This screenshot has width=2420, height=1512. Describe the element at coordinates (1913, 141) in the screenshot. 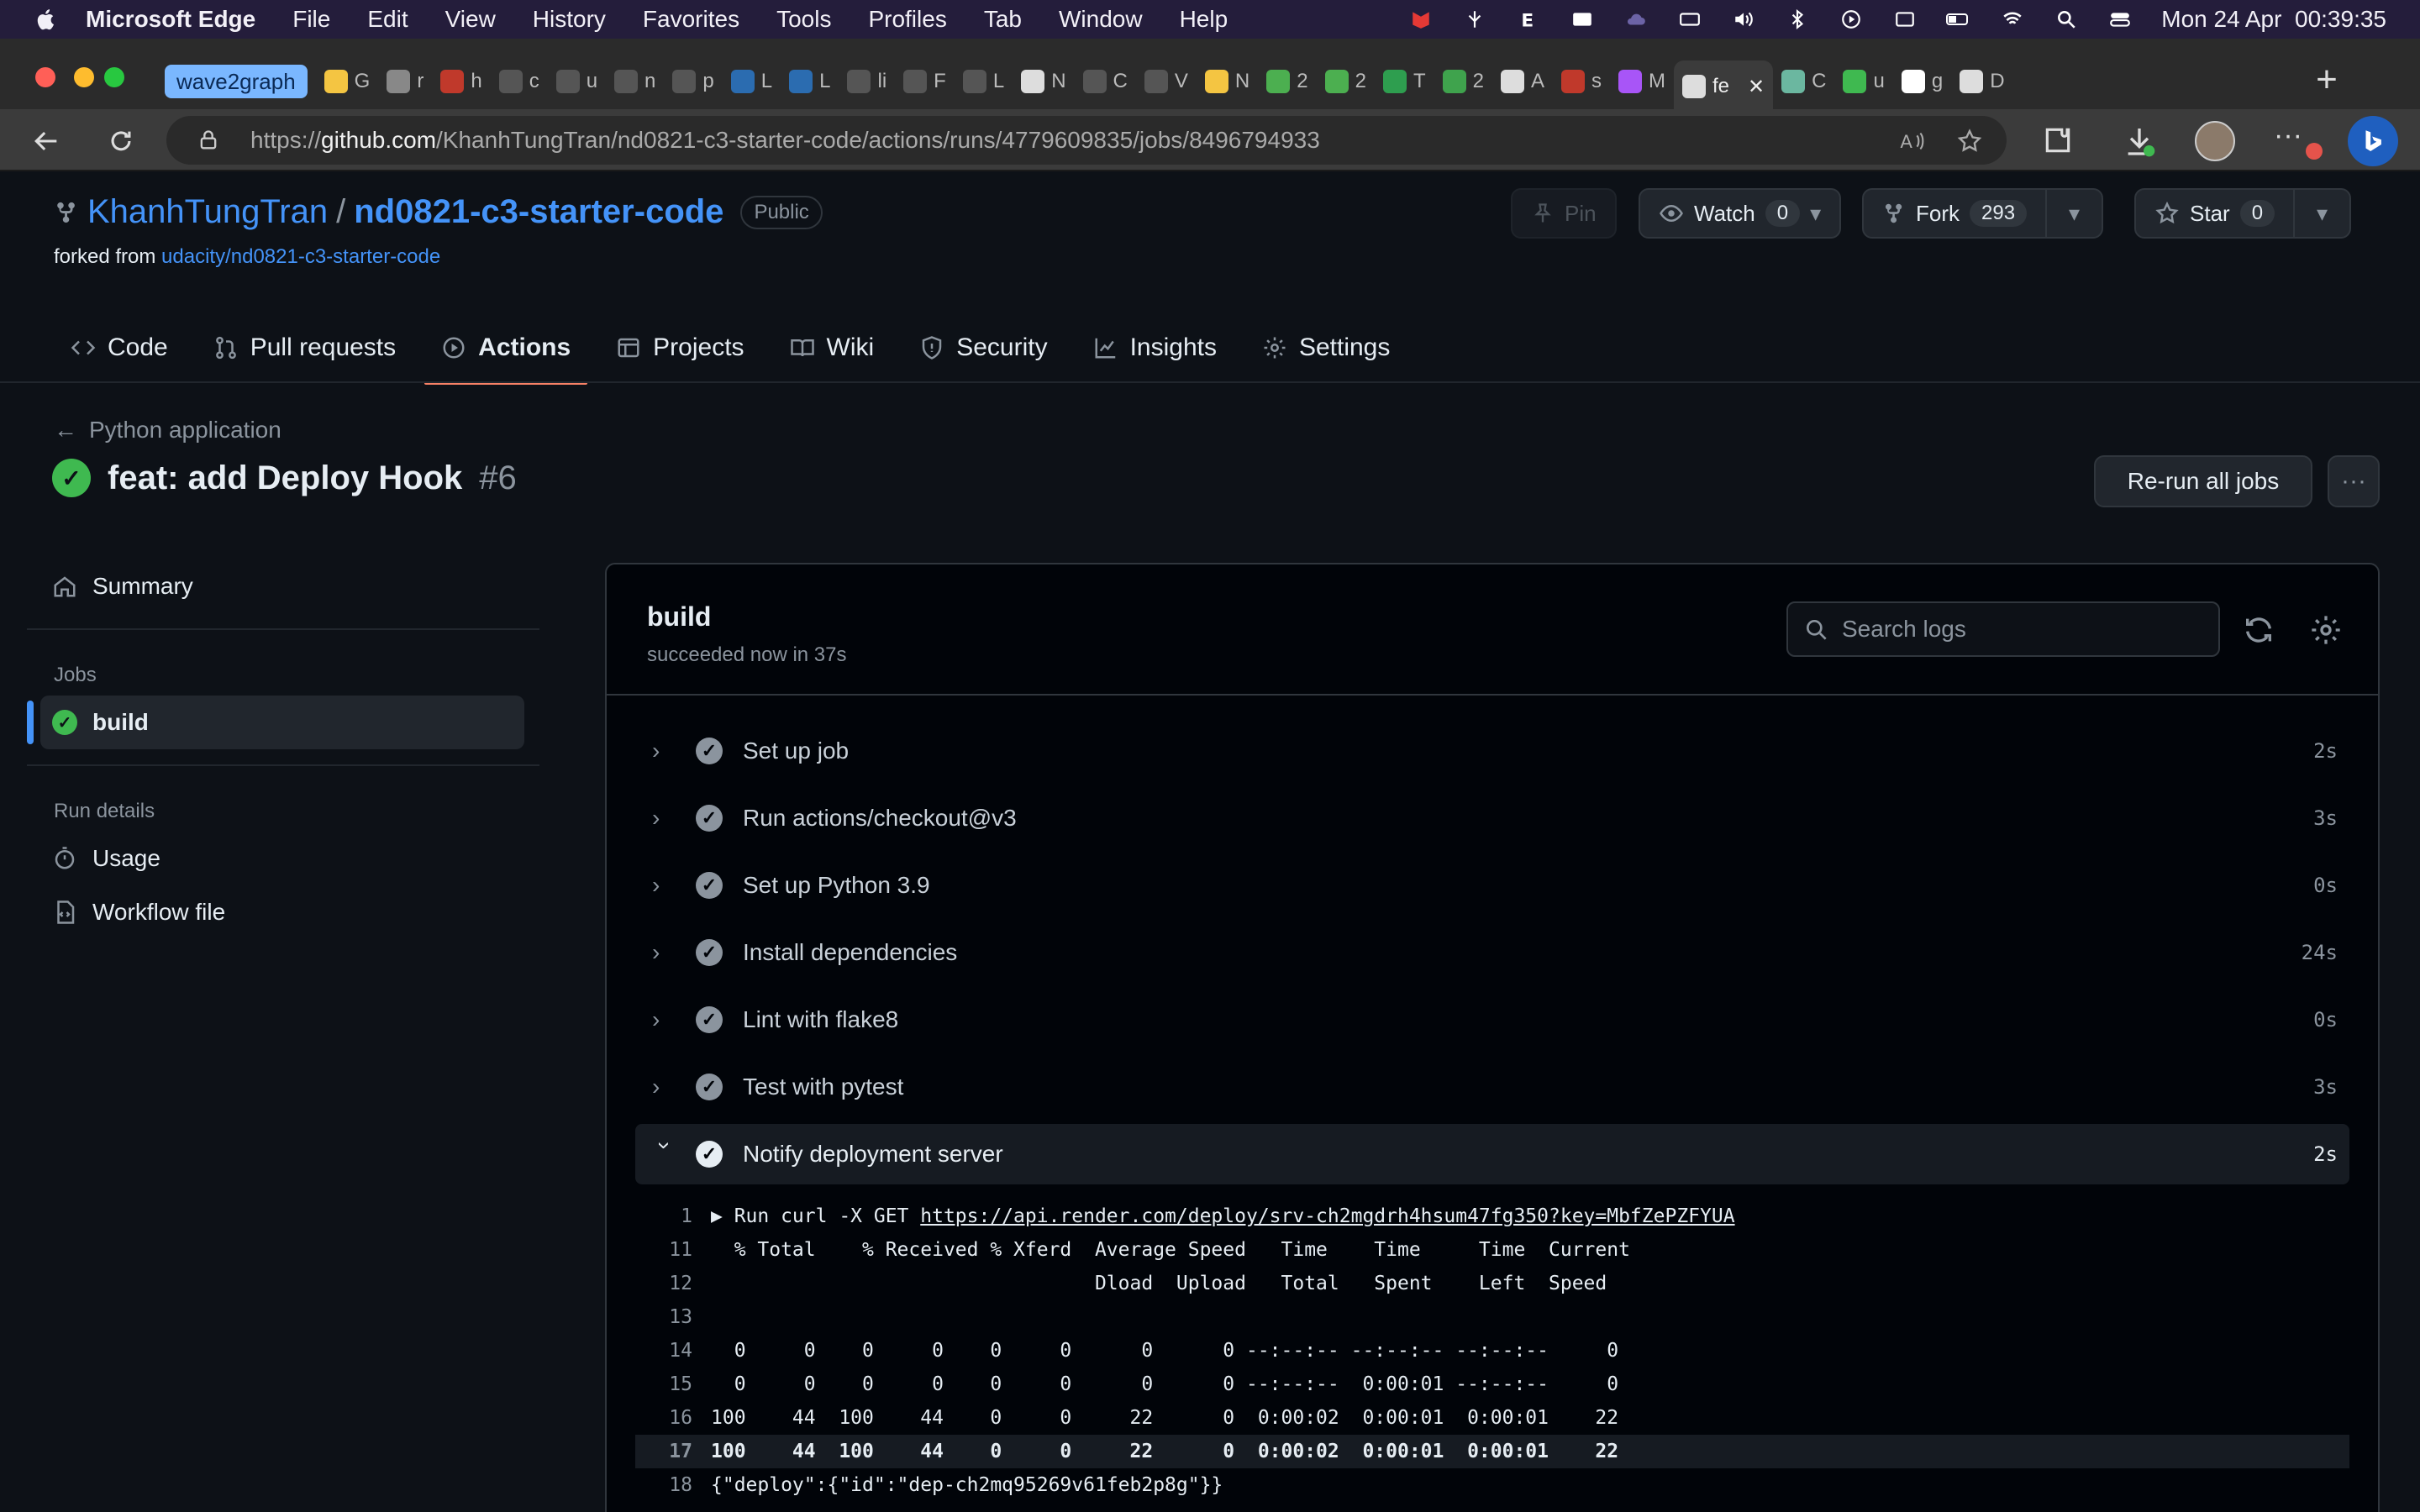

I see `read-aloud-icon: A` at that location.